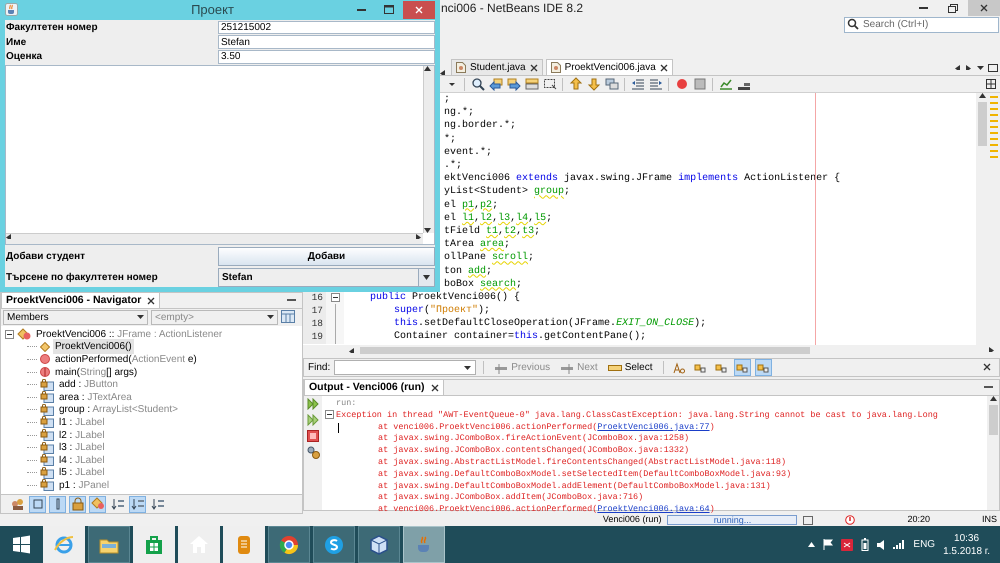 Image resolution: width=1000 pixels, height=563 pixels. I want to click on tree-item: main(String[] args), so click(96, 372).